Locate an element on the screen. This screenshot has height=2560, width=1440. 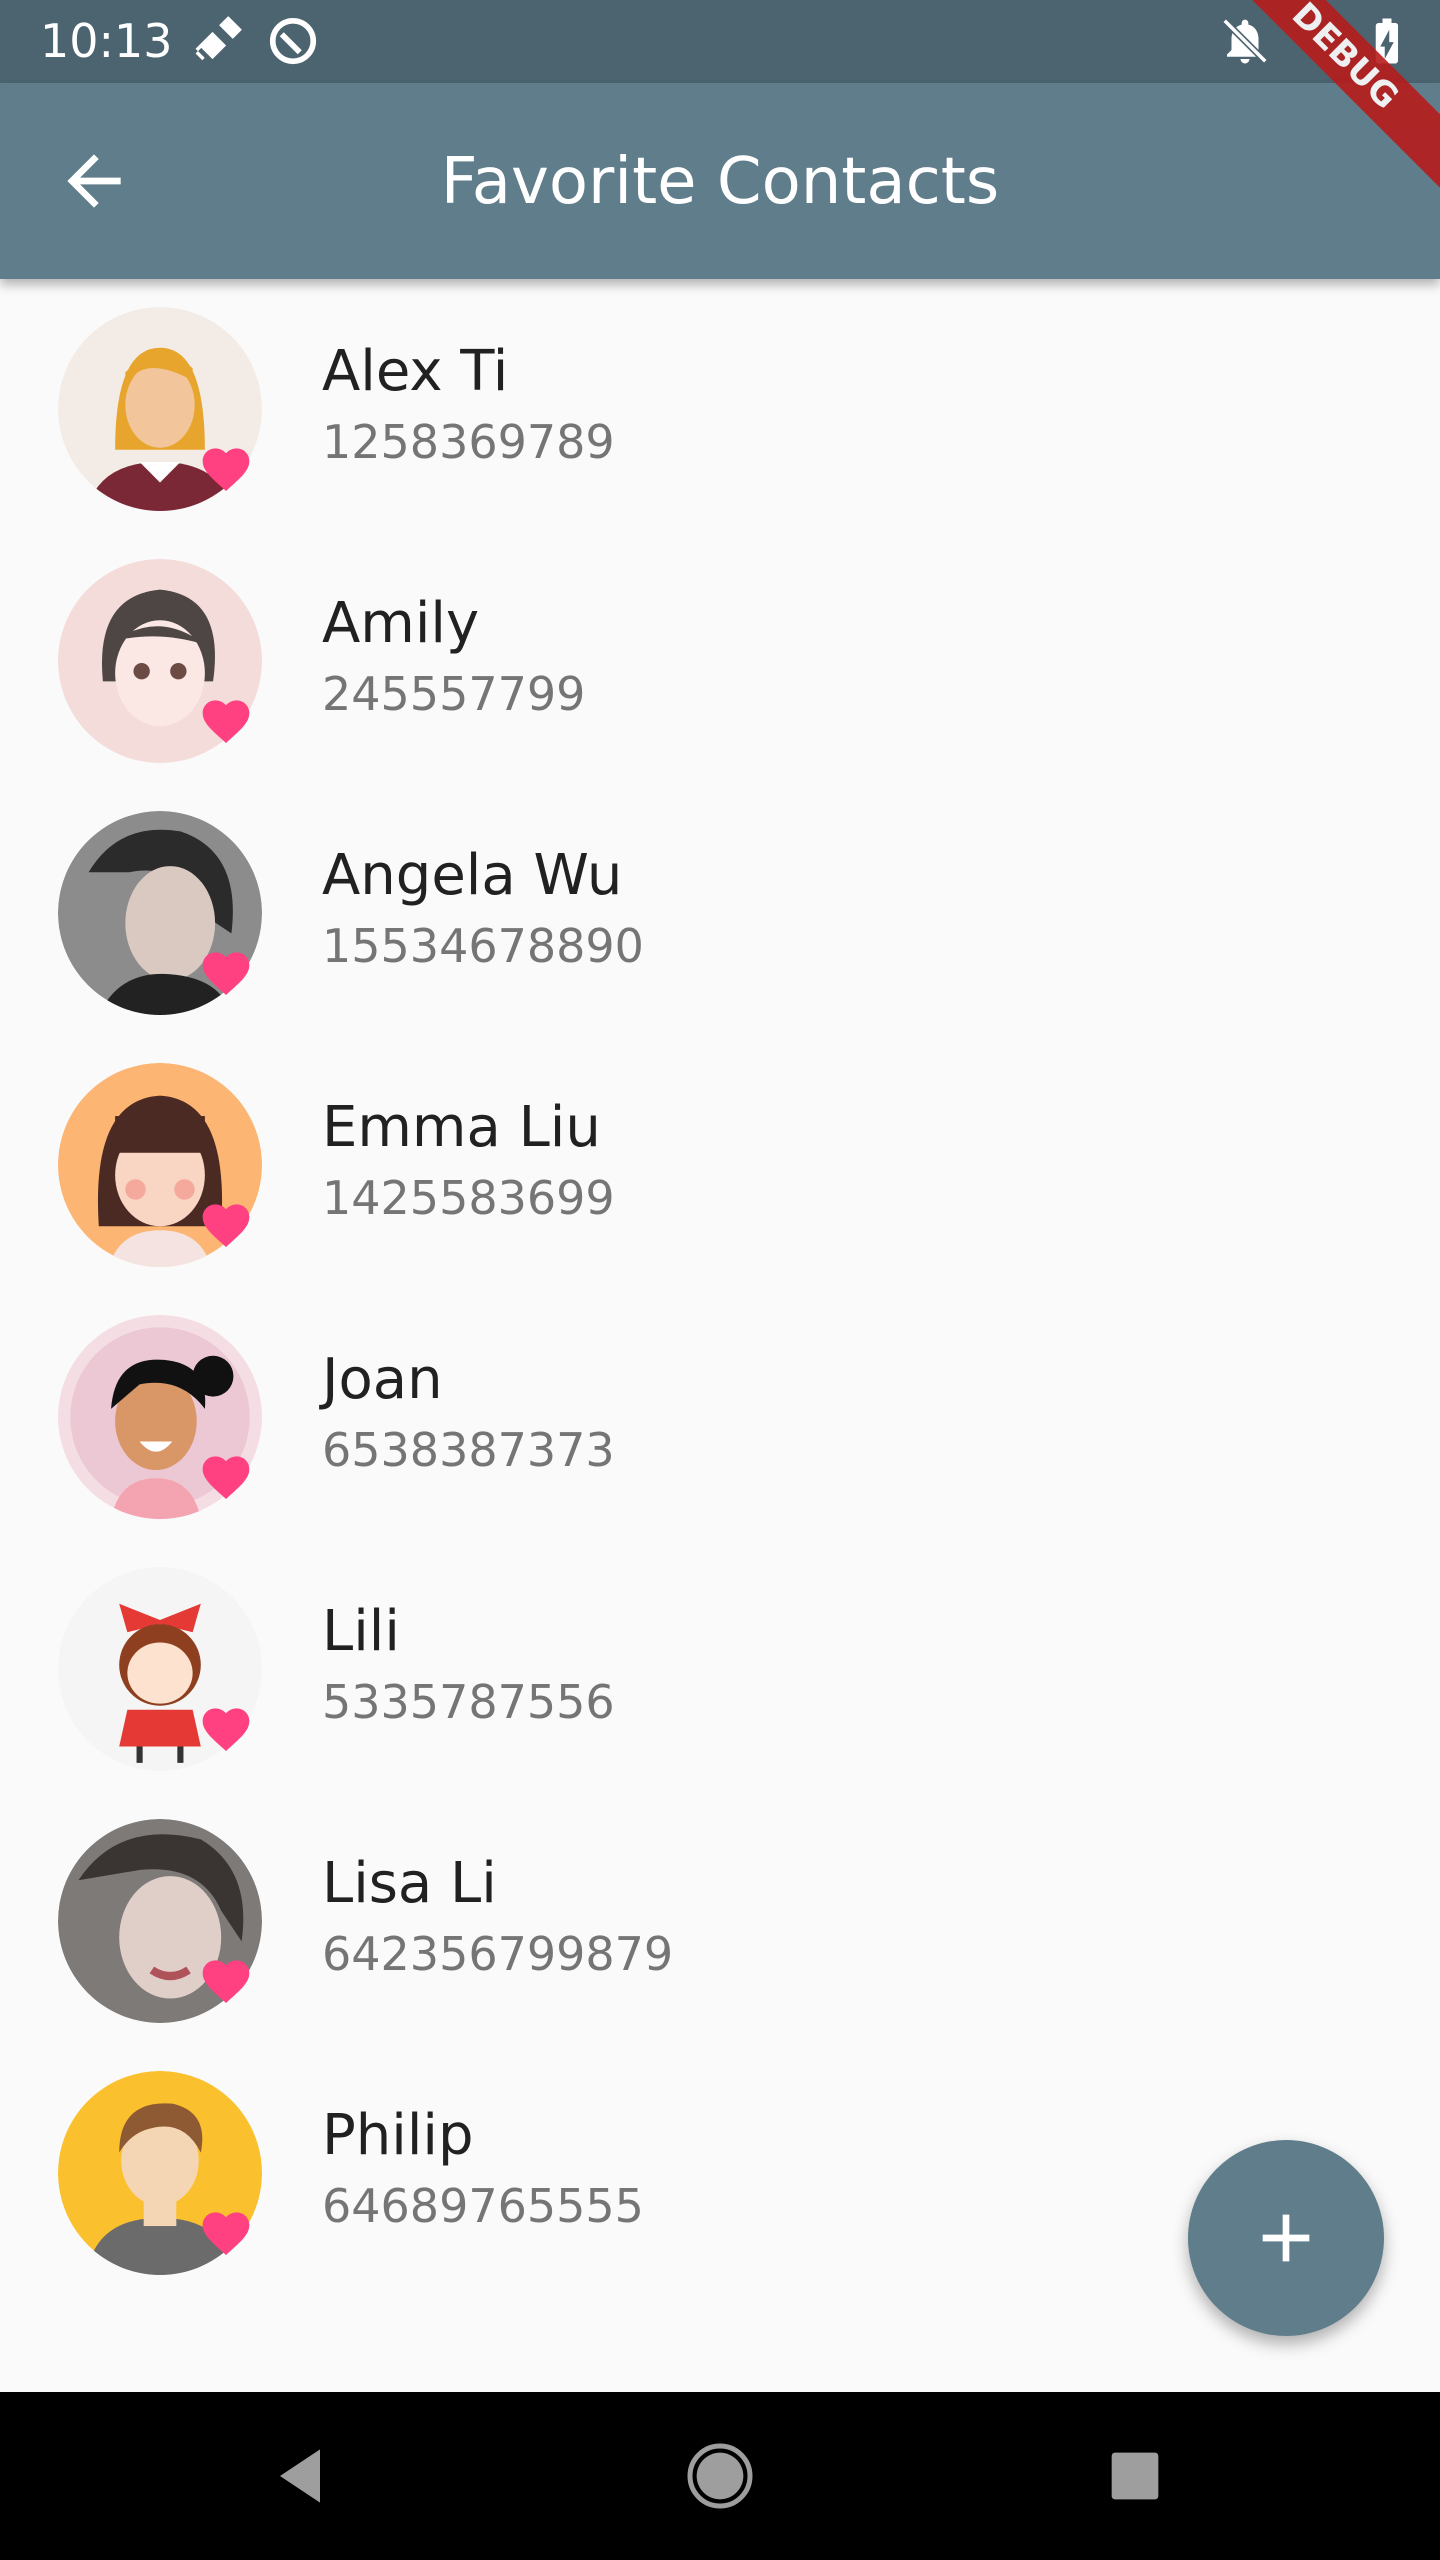
contact-name: Philip is located at coordinates (398, 2135).